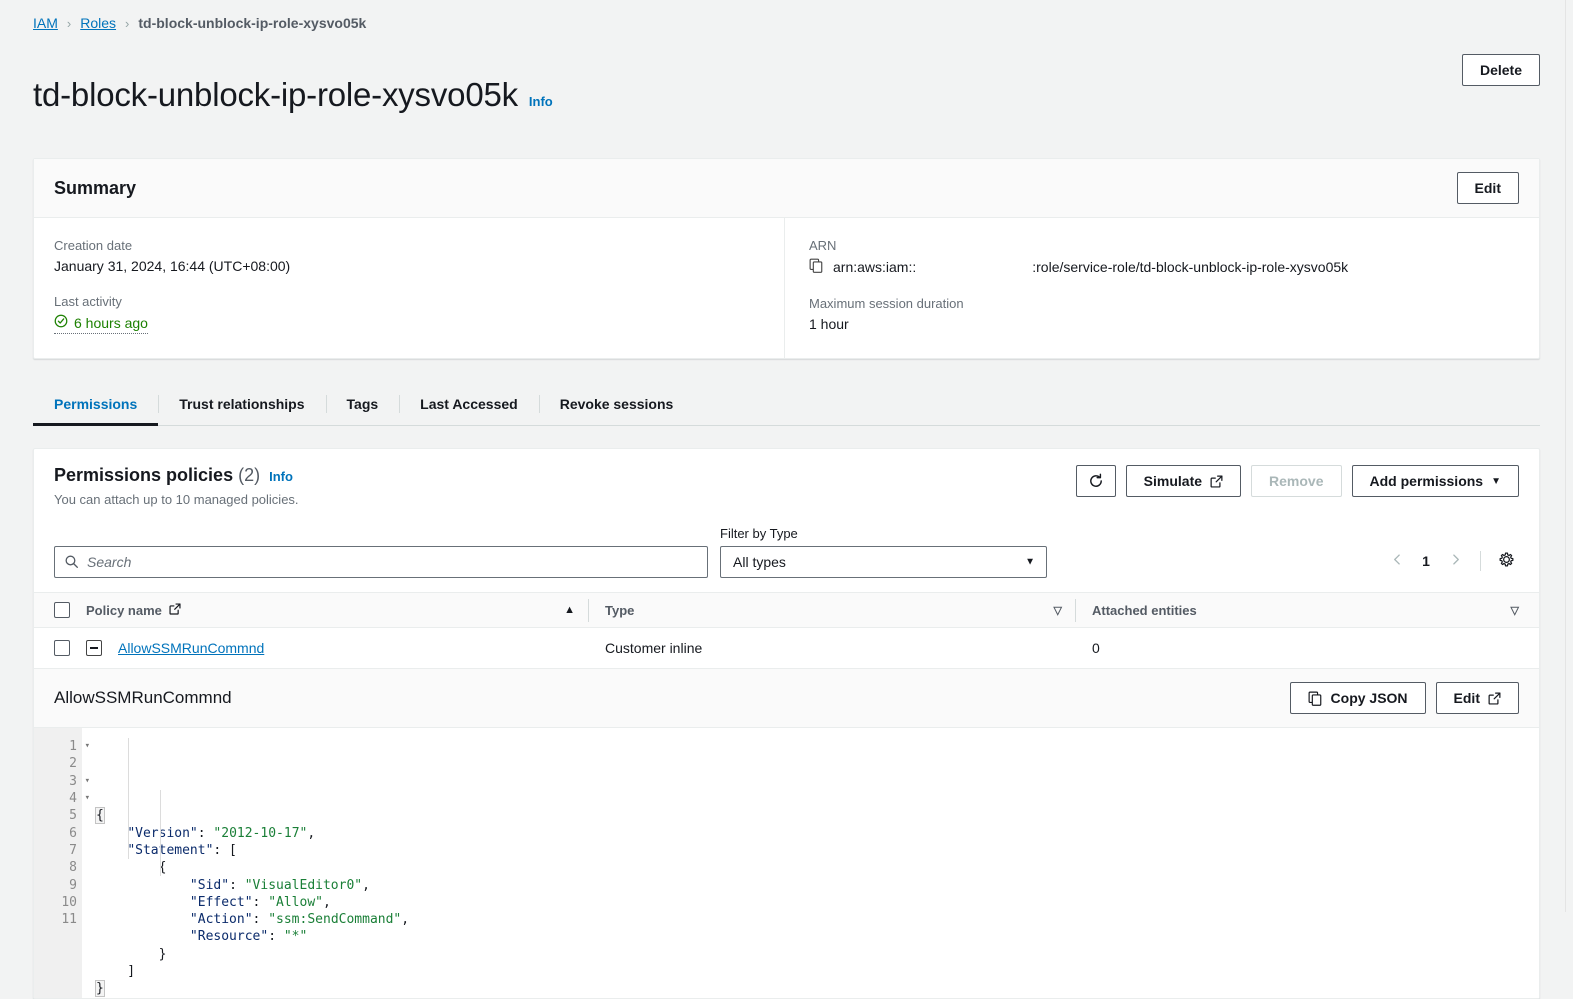 This screenshot has width=1573, height=999. I want to click on policy-search-input, so click(381, 562).